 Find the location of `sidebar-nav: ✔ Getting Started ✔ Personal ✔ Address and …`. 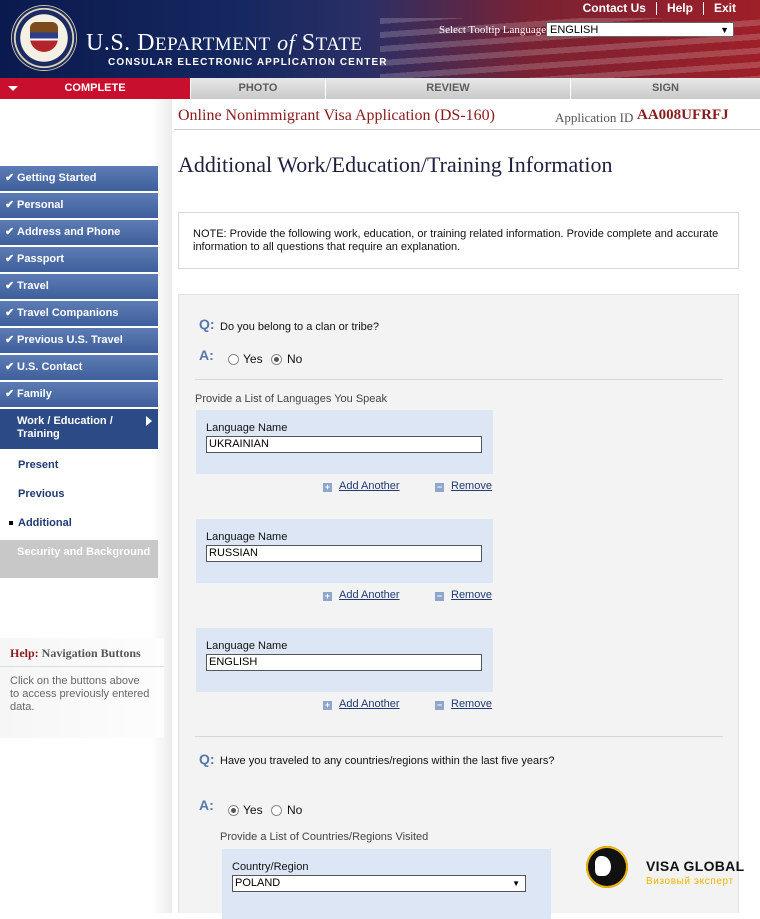

sidebar-nav: ✔ Getting Started ✔ Personal ✔ Address and … is located at coordinates (79, 373).